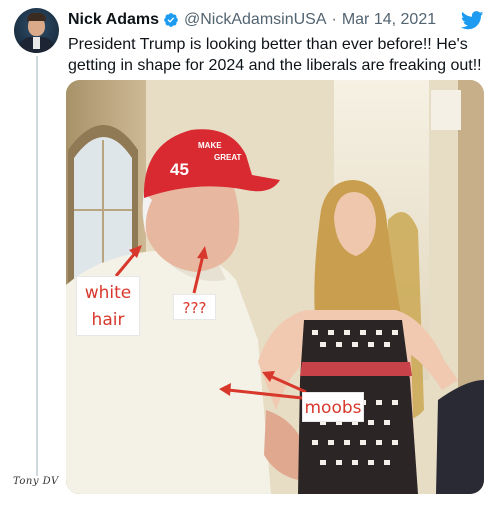 Image resolution: width=496 pixels, height=506 pixels. What do you see at coordinates (179, 169) in the screenshot?
I see `cap-number: 45` at bounding box center [179, 169].